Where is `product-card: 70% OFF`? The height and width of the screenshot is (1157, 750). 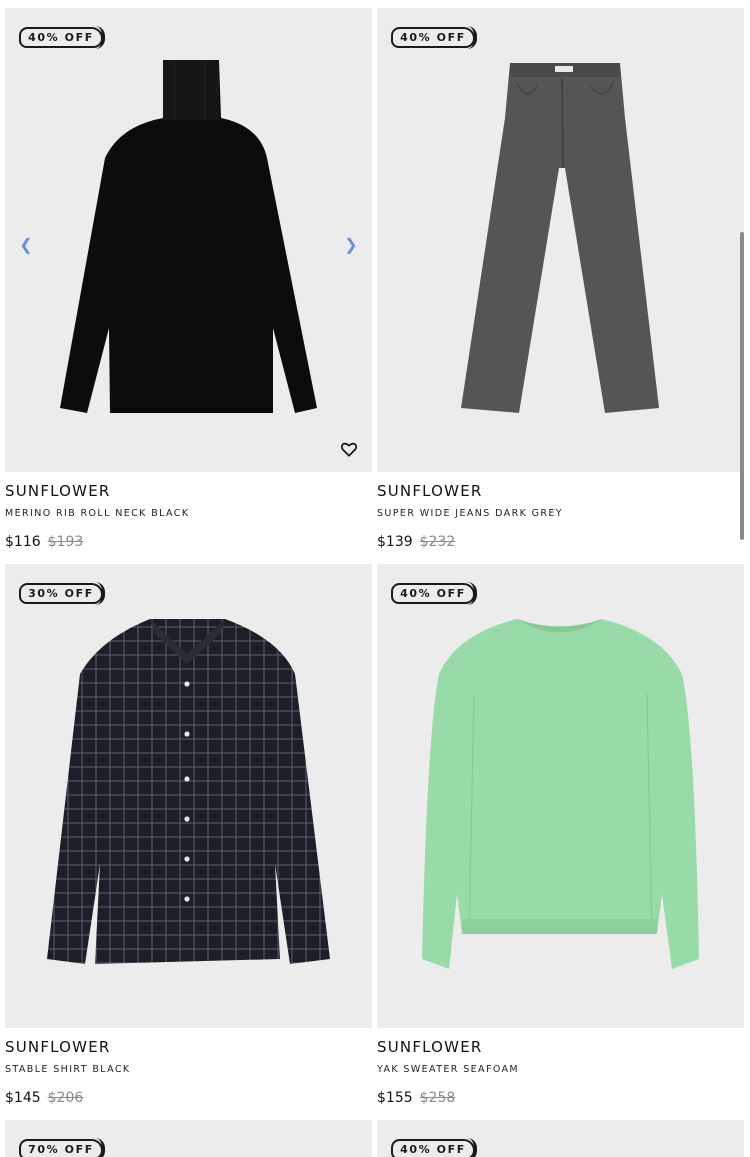
product-card: 70% OFF is located at coordinates (188, 1138).